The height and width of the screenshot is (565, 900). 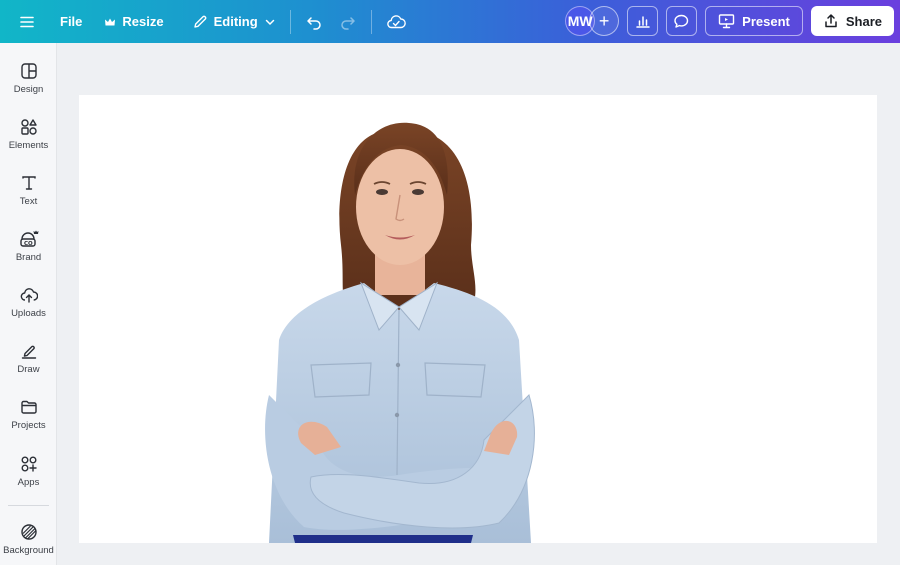 What do you see at coordinates (28, 425) in the screenshot?
I see `sidebar-item-label: Projects` at bounding box center [28, 425].